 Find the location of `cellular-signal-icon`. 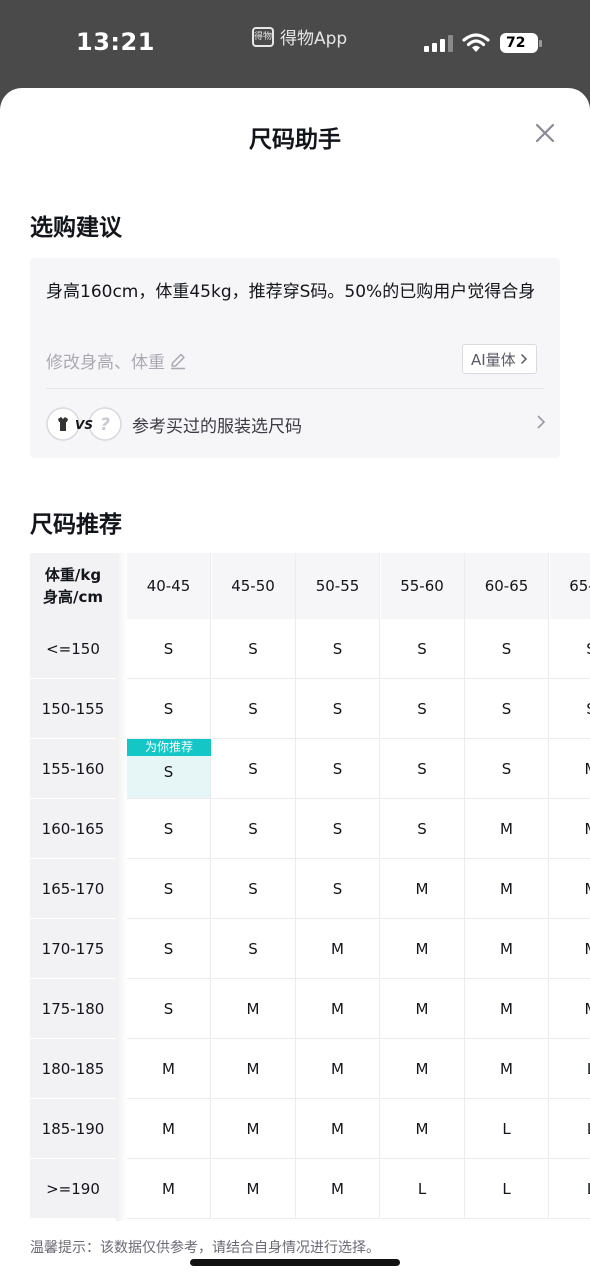

cellular-signal-icon is located at coordinates (438, 43).